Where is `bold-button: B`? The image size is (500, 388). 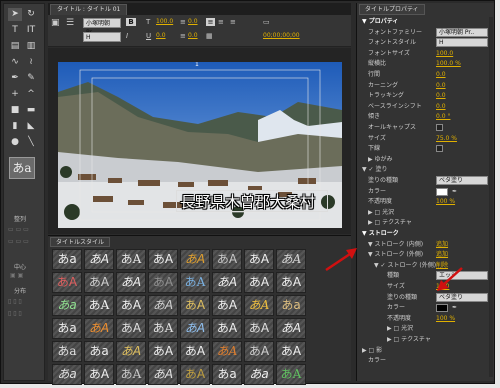 bold-button: B is located at coordinates (131, 22).